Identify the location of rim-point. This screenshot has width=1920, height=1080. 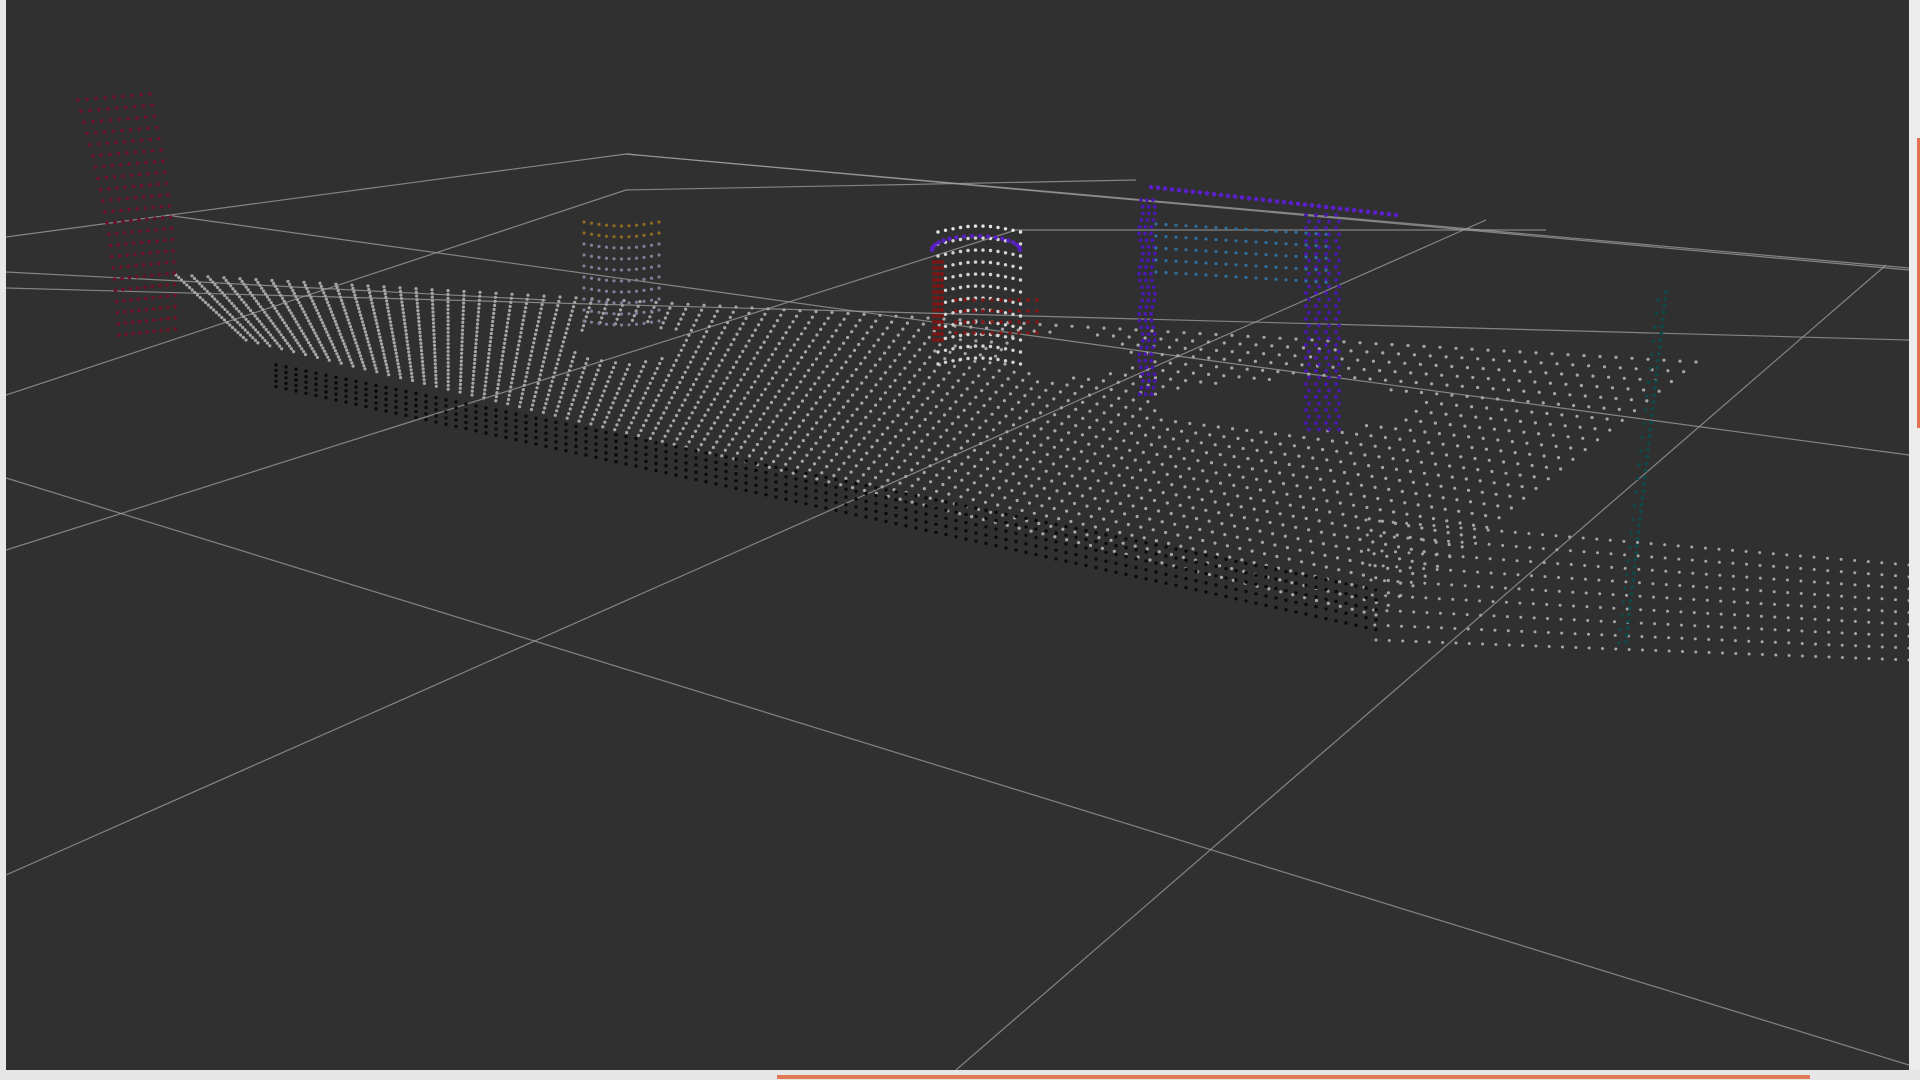
(980, 236).